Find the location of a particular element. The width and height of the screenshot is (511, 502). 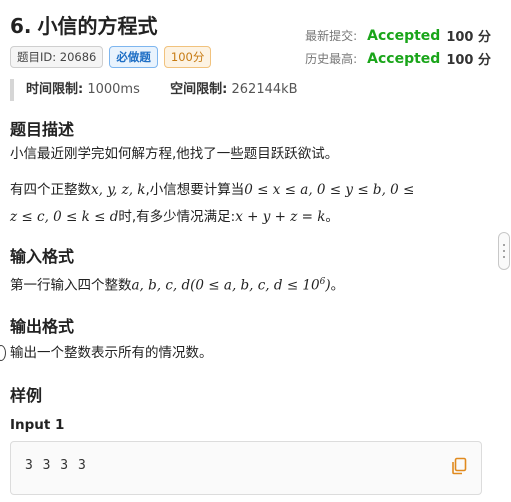

latest-submission-result: Accepted is located at coordinates (403, 36).